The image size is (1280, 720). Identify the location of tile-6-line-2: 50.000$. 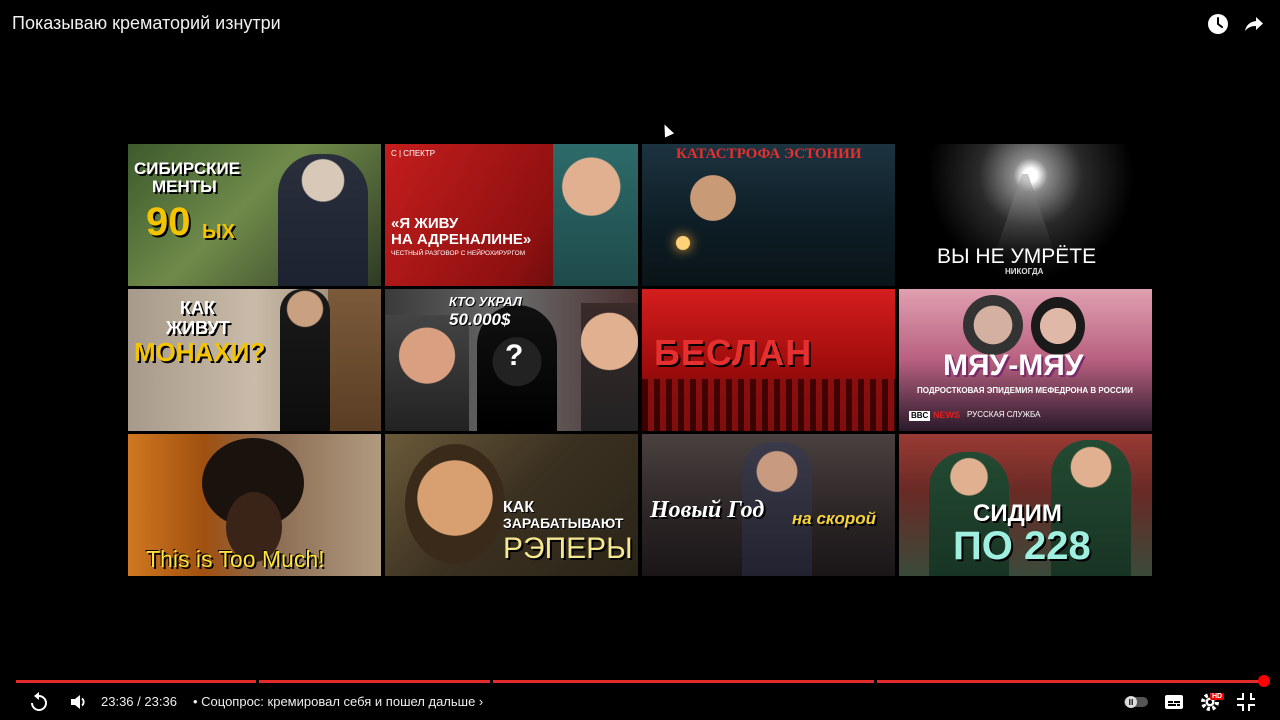
(480, 319).